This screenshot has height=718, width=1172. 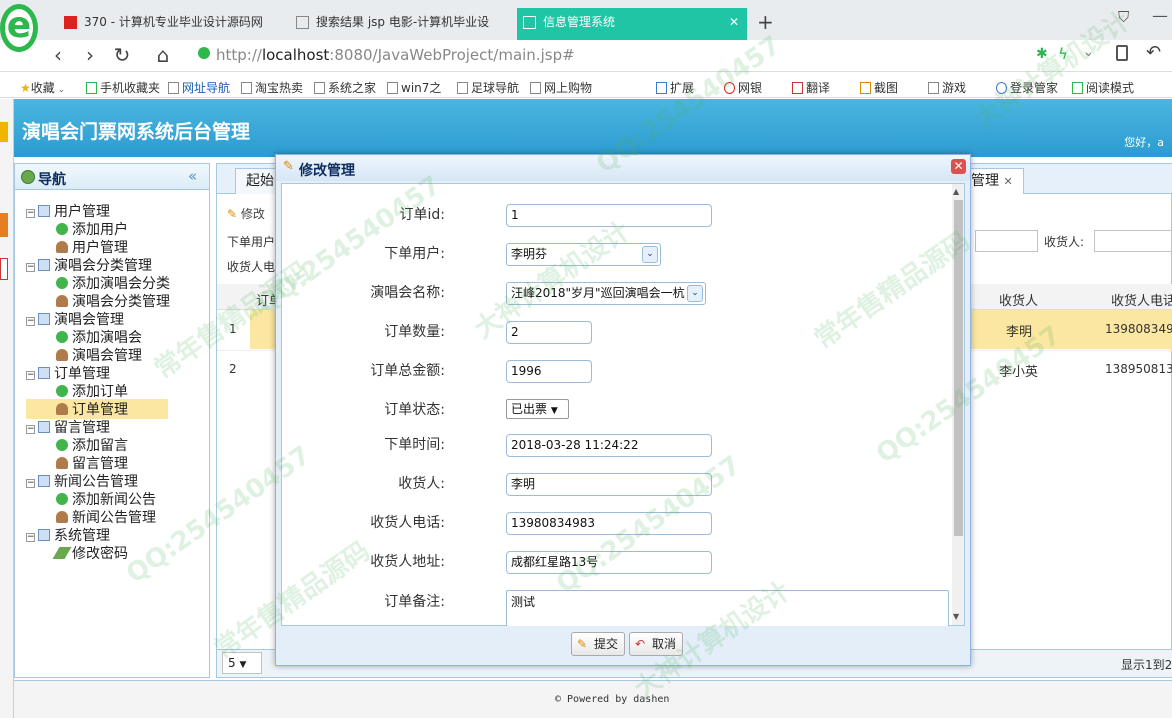 I want to click on bookmark-win7: win7之, so click(x=414, y=87).